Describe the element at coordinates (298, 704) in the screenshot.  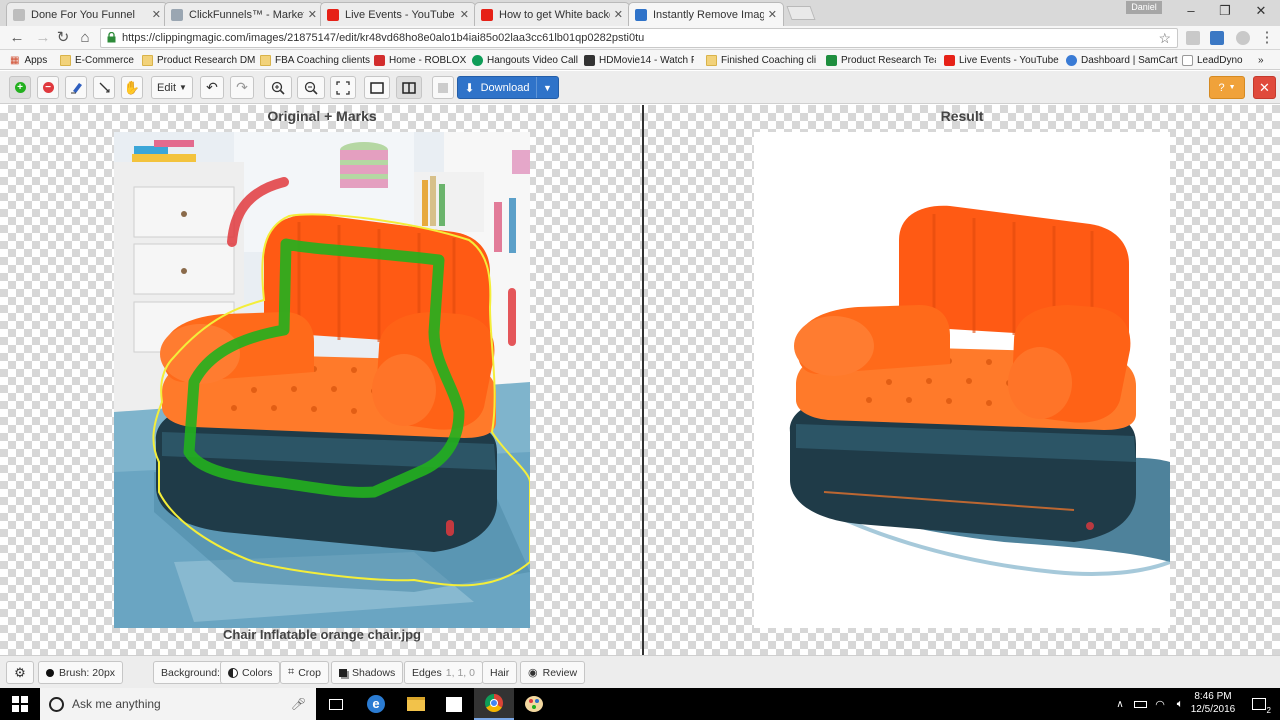
I see `microphone-icon: 🎤︎` at that location.